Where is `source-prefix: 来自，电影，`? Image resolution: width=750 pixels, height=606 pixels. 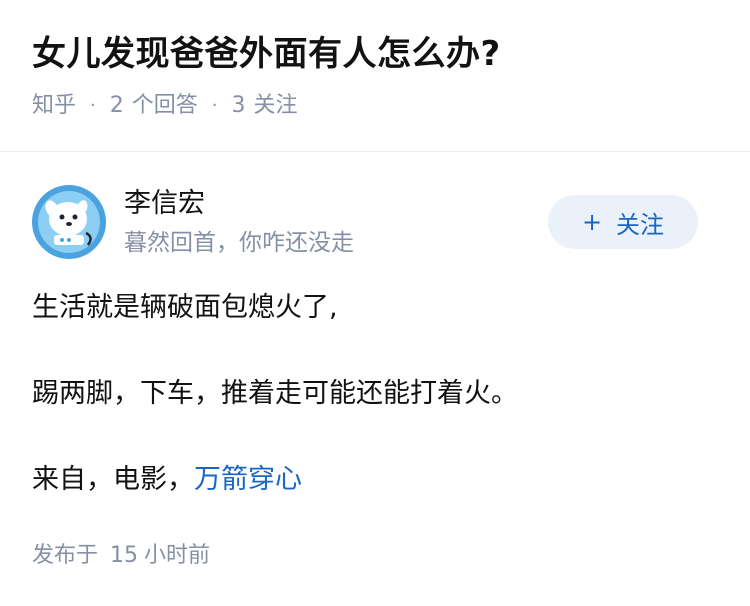
source-prefix: 来自，电影， is located at coordinates (113, 479).